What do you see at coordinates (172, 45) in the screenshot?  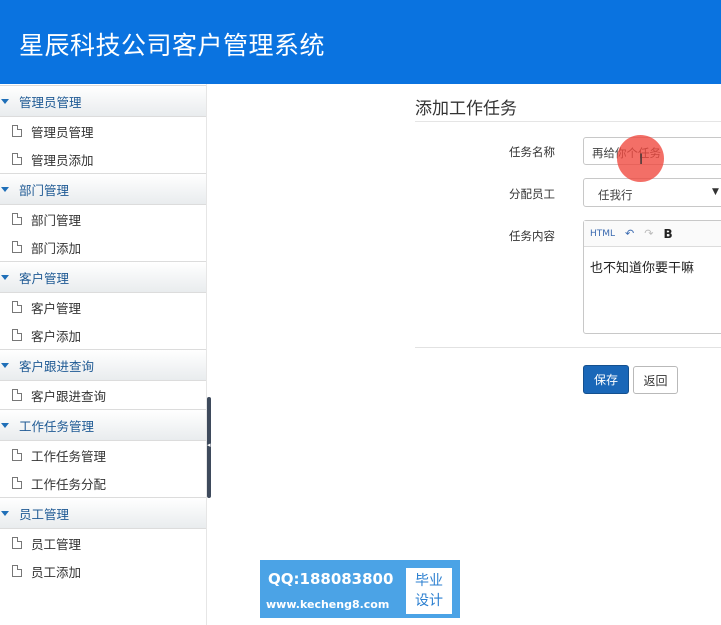 I see `app-title: 星辰科技公司客户管理系统` at bounding box center [172, 45].